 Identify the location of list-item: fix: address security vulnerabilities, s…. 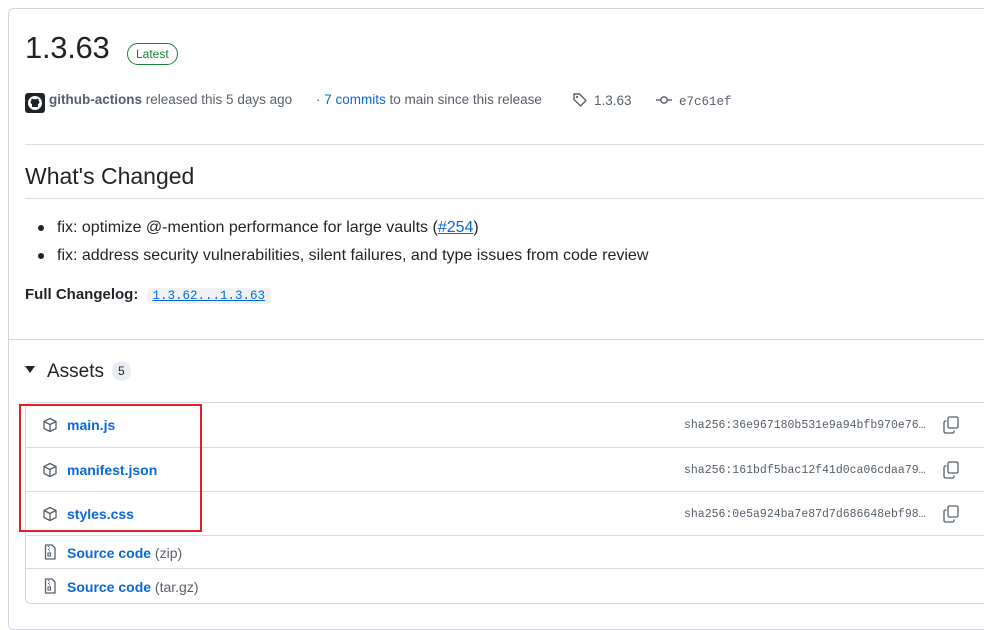
(343, 258).